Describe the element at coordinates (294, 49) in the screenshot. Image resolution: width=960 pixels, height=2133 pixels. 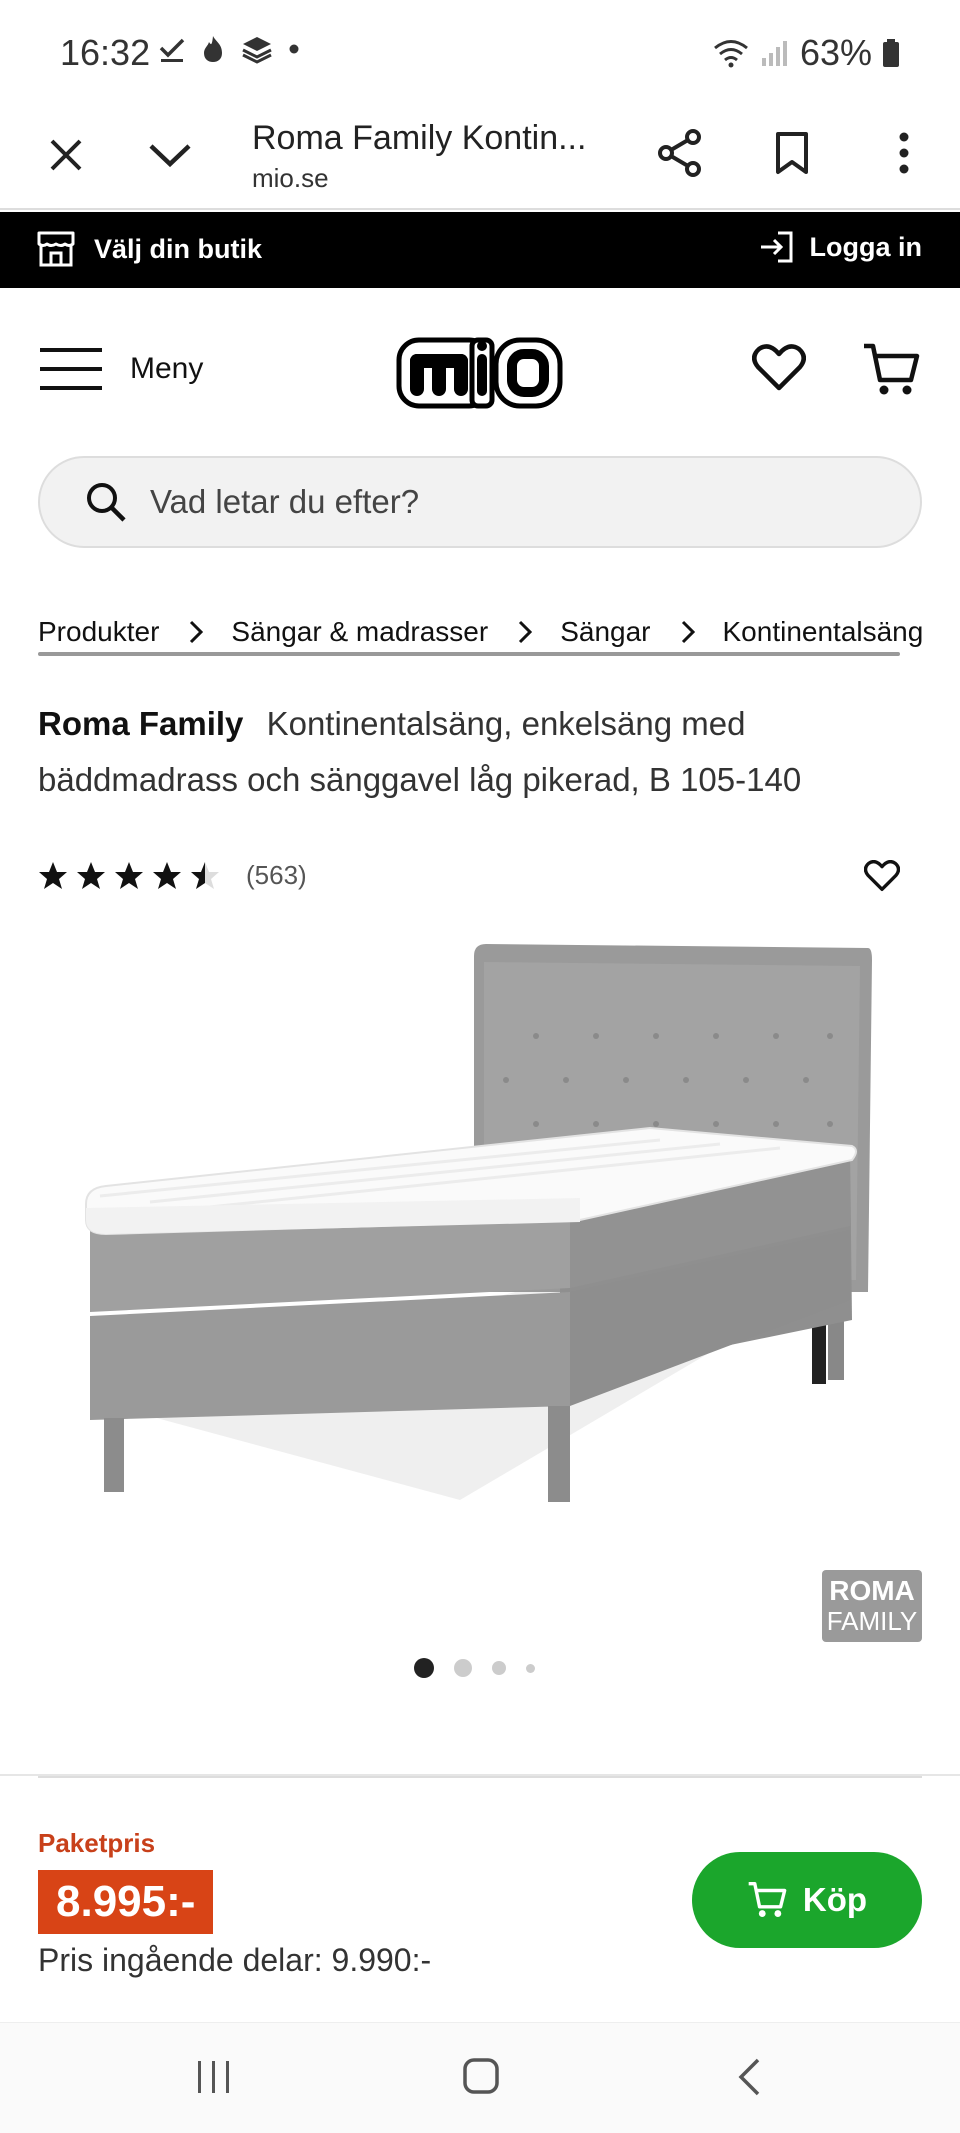
I see `dot-icon` at that location.